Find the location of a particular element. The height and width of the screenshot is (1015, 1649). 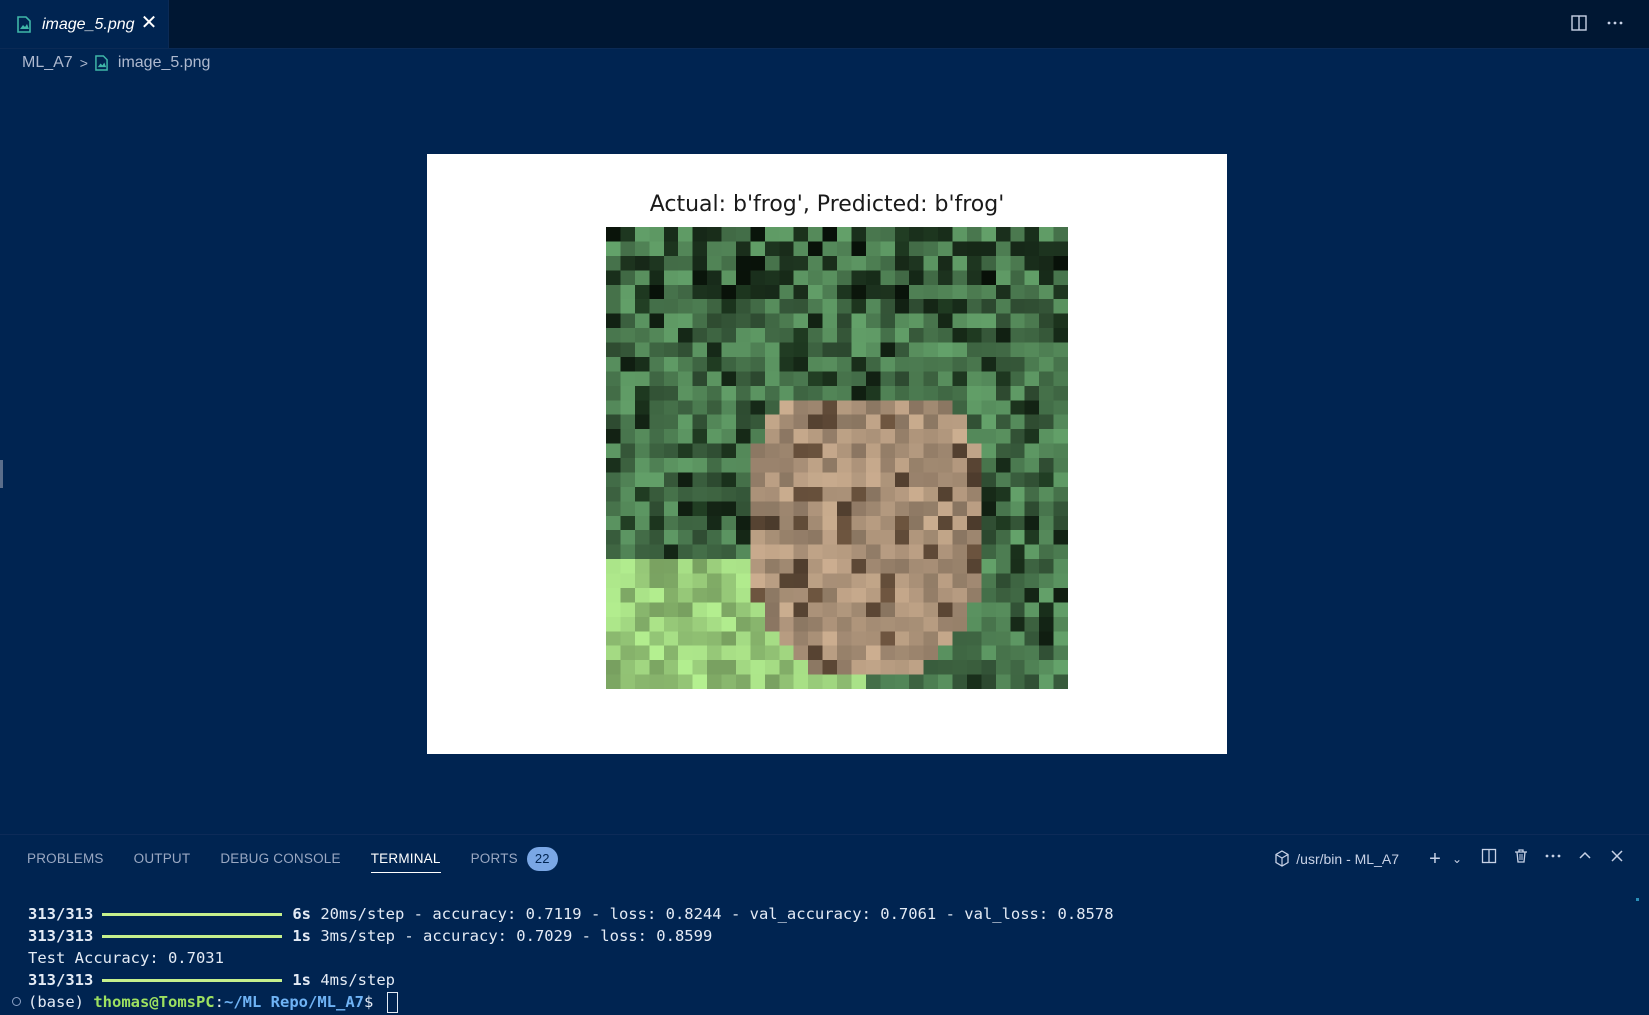

tab-output: OUTPUT is located at coordinates (162, 859).